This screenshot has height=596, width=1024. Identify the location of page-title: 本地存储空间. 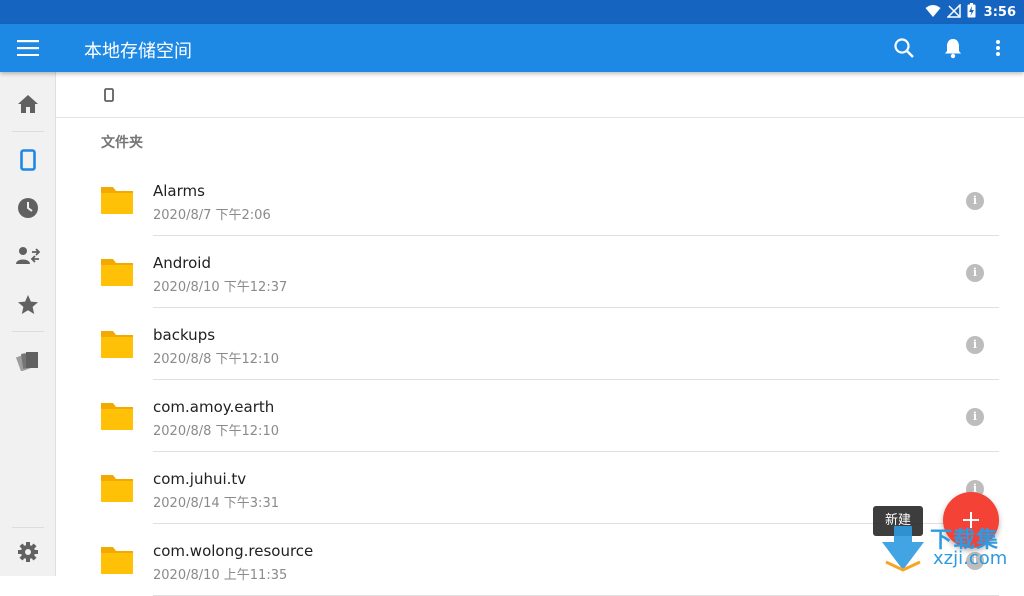
(138, 51).